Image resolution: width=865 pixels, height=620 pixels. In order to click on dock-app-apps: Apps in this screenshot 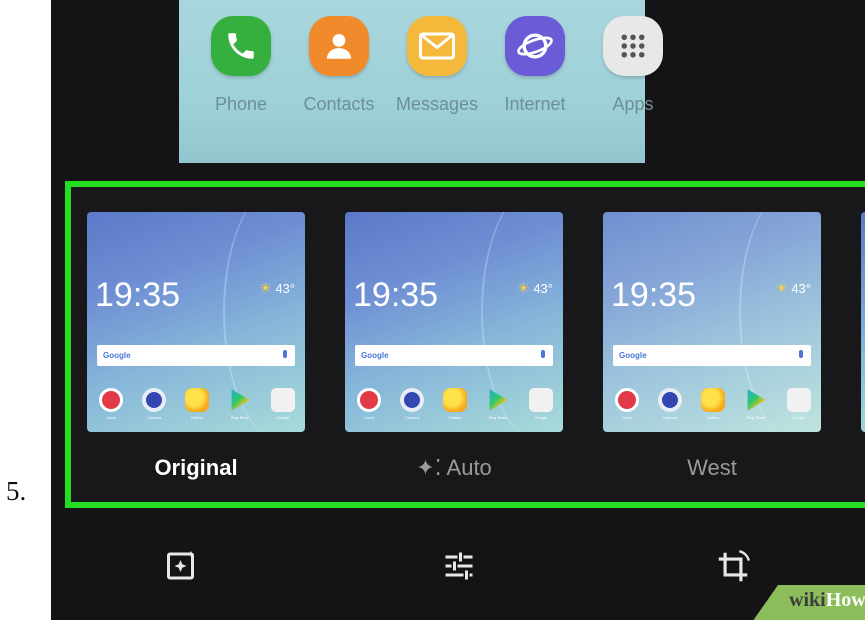, I will do `click(633, 65)`.